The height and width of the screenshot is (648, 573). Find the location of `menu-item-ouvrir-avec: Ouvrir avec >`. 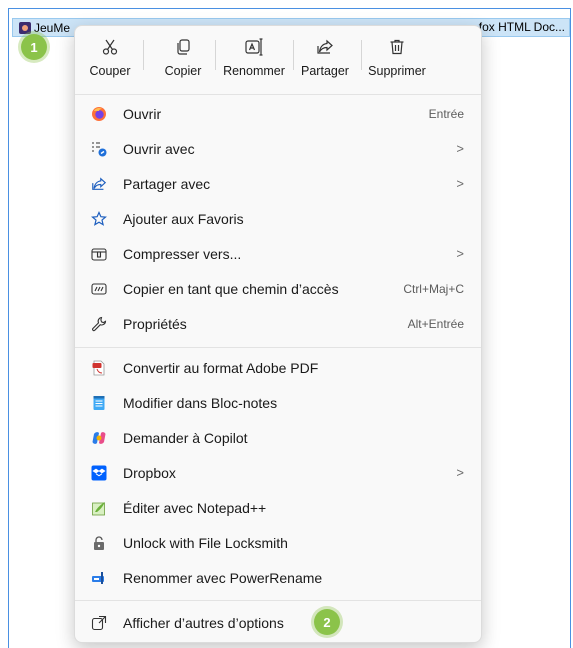

menu-item-ouvrir-avec: Ouvrir avec > is located at coordinates (278, 148).